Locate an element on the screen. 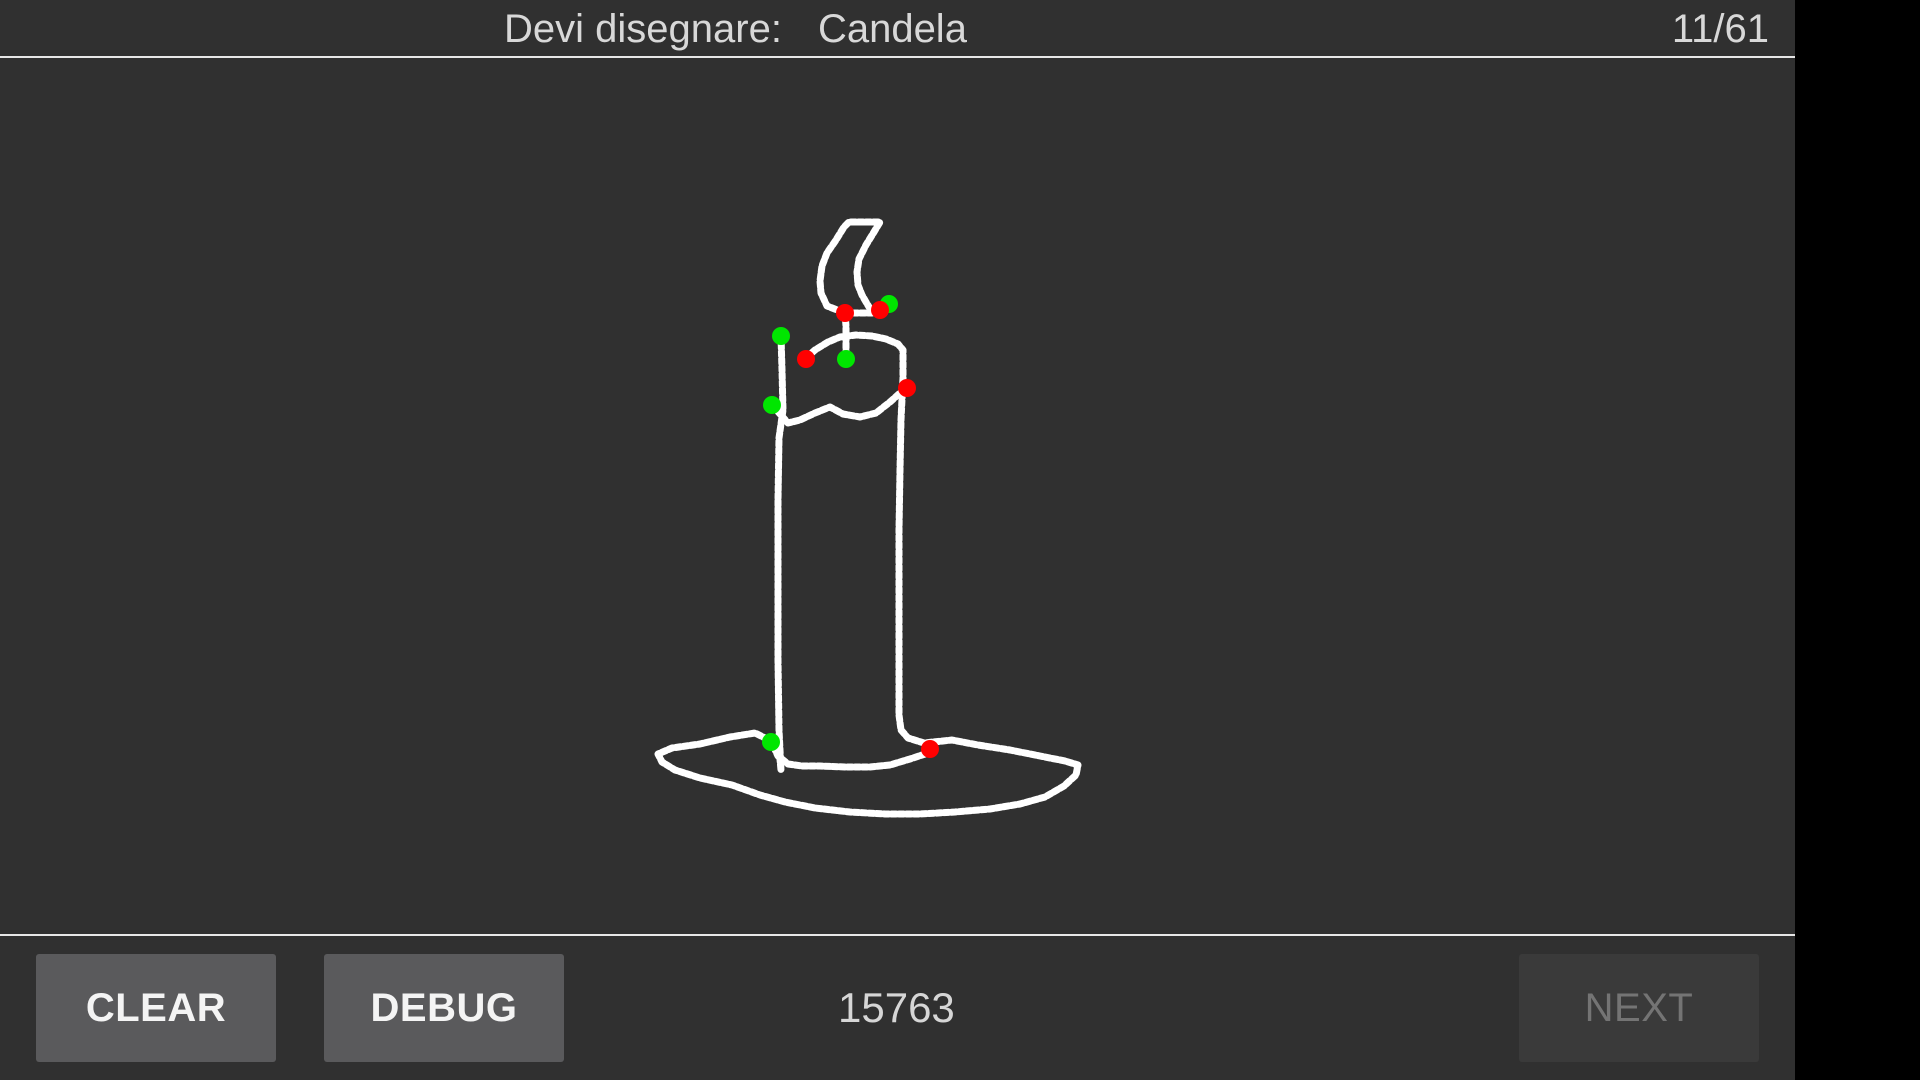 The image size is (1920, 1080). score-value: 15763 is located at coordinates (896, 1007).